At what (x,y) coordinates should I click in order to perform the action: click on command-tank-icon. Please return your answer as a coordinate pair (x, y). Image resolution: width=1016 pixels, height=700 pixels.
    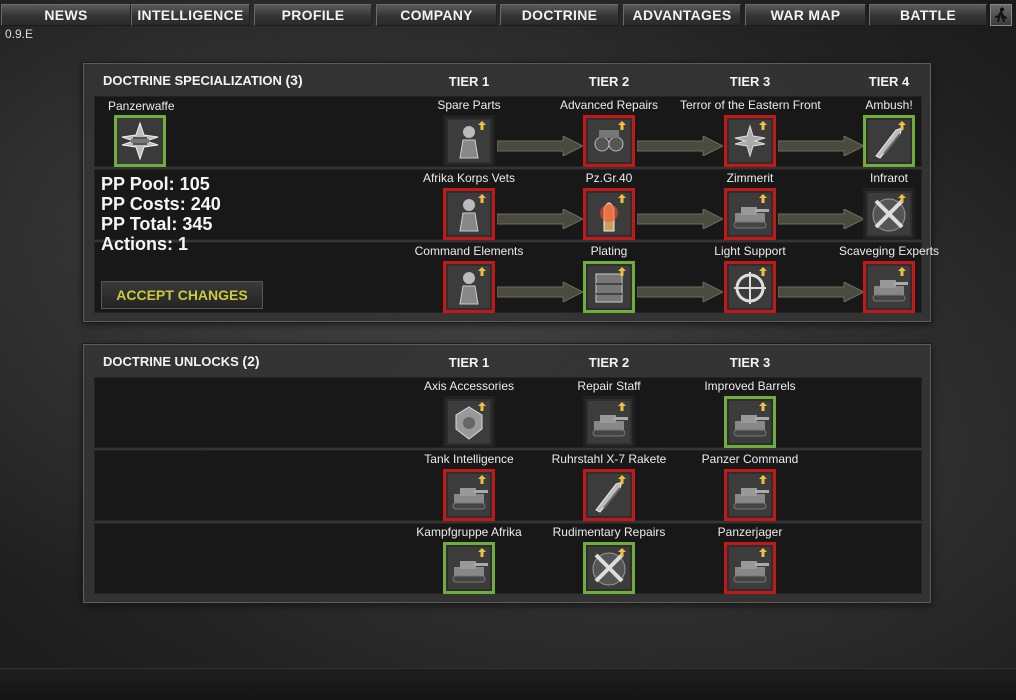
    Looking at the image, I should click on (750, 495).